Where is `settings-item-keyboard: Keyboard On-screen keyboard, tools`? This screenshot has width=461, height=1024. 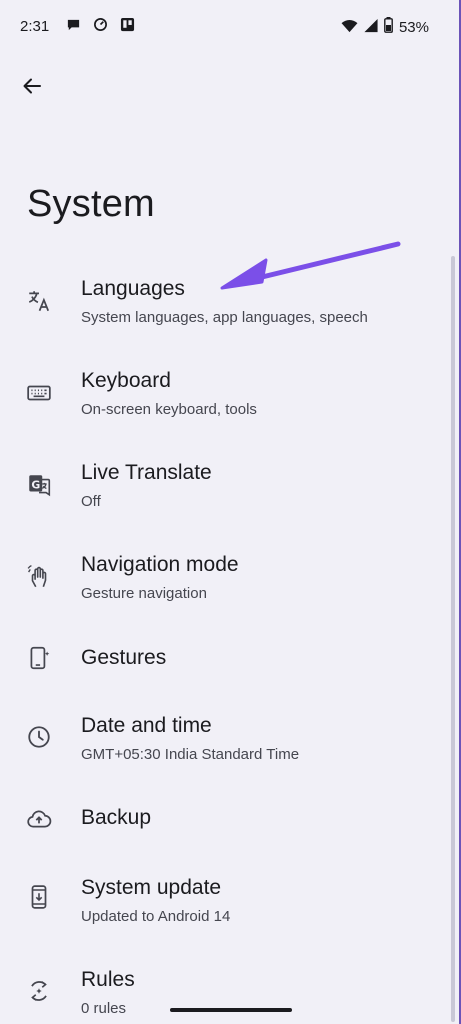 settings-item-keyboard: Keyboard On-screen keyboard, tools is located at coordinates (220, 384).